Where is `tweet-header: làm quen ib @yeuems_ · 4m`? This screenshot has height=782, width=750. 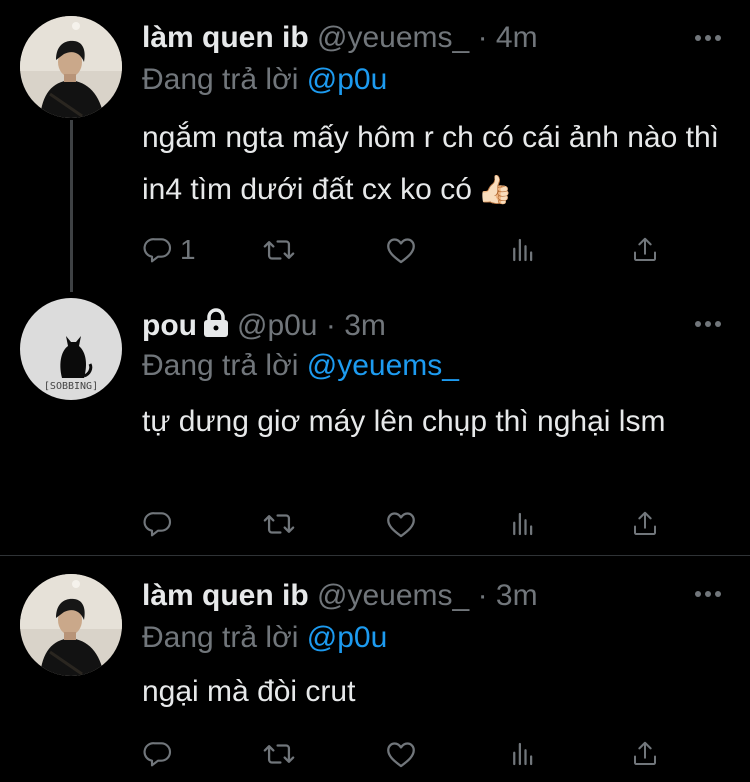 tweet-header: làm quen ib @yeuems_ · 4m is located at coordinates (416, 38).